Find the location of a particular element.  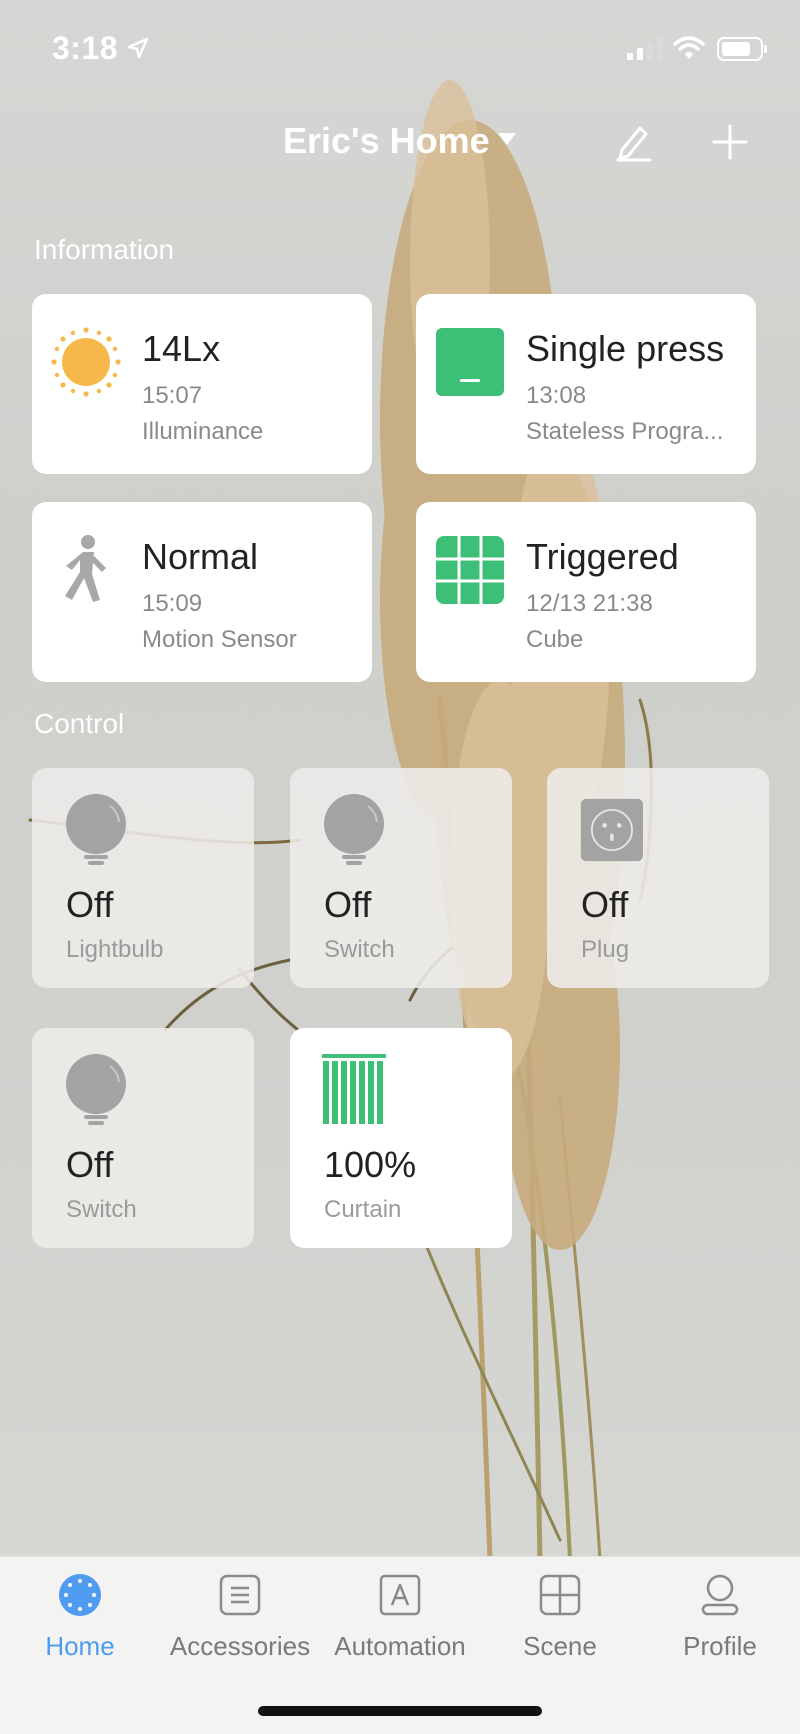

home-indicator is located at coordinates (400, 1711).